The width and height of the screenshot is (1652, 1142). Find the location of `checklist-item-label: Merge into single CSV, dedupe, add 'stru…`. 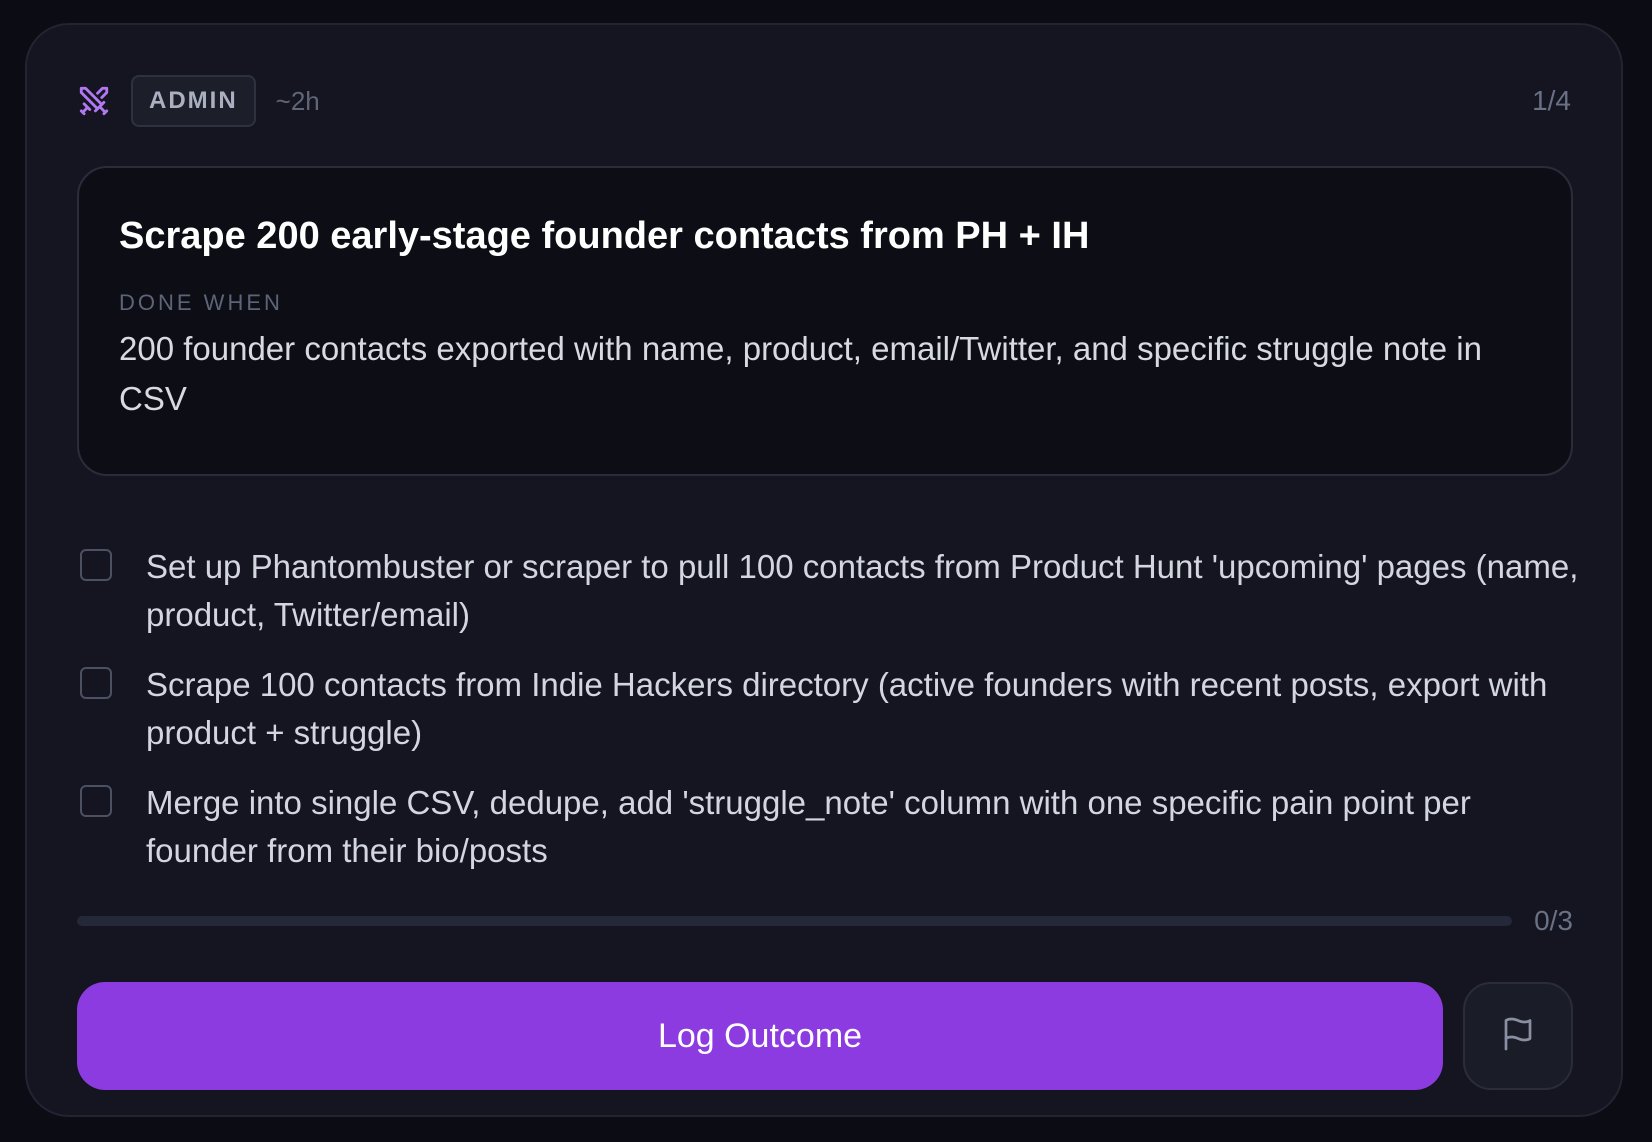

checklist-item-label: Merge into single CSV, dedupe, add 'stru… is located at coordinates (808, 826).